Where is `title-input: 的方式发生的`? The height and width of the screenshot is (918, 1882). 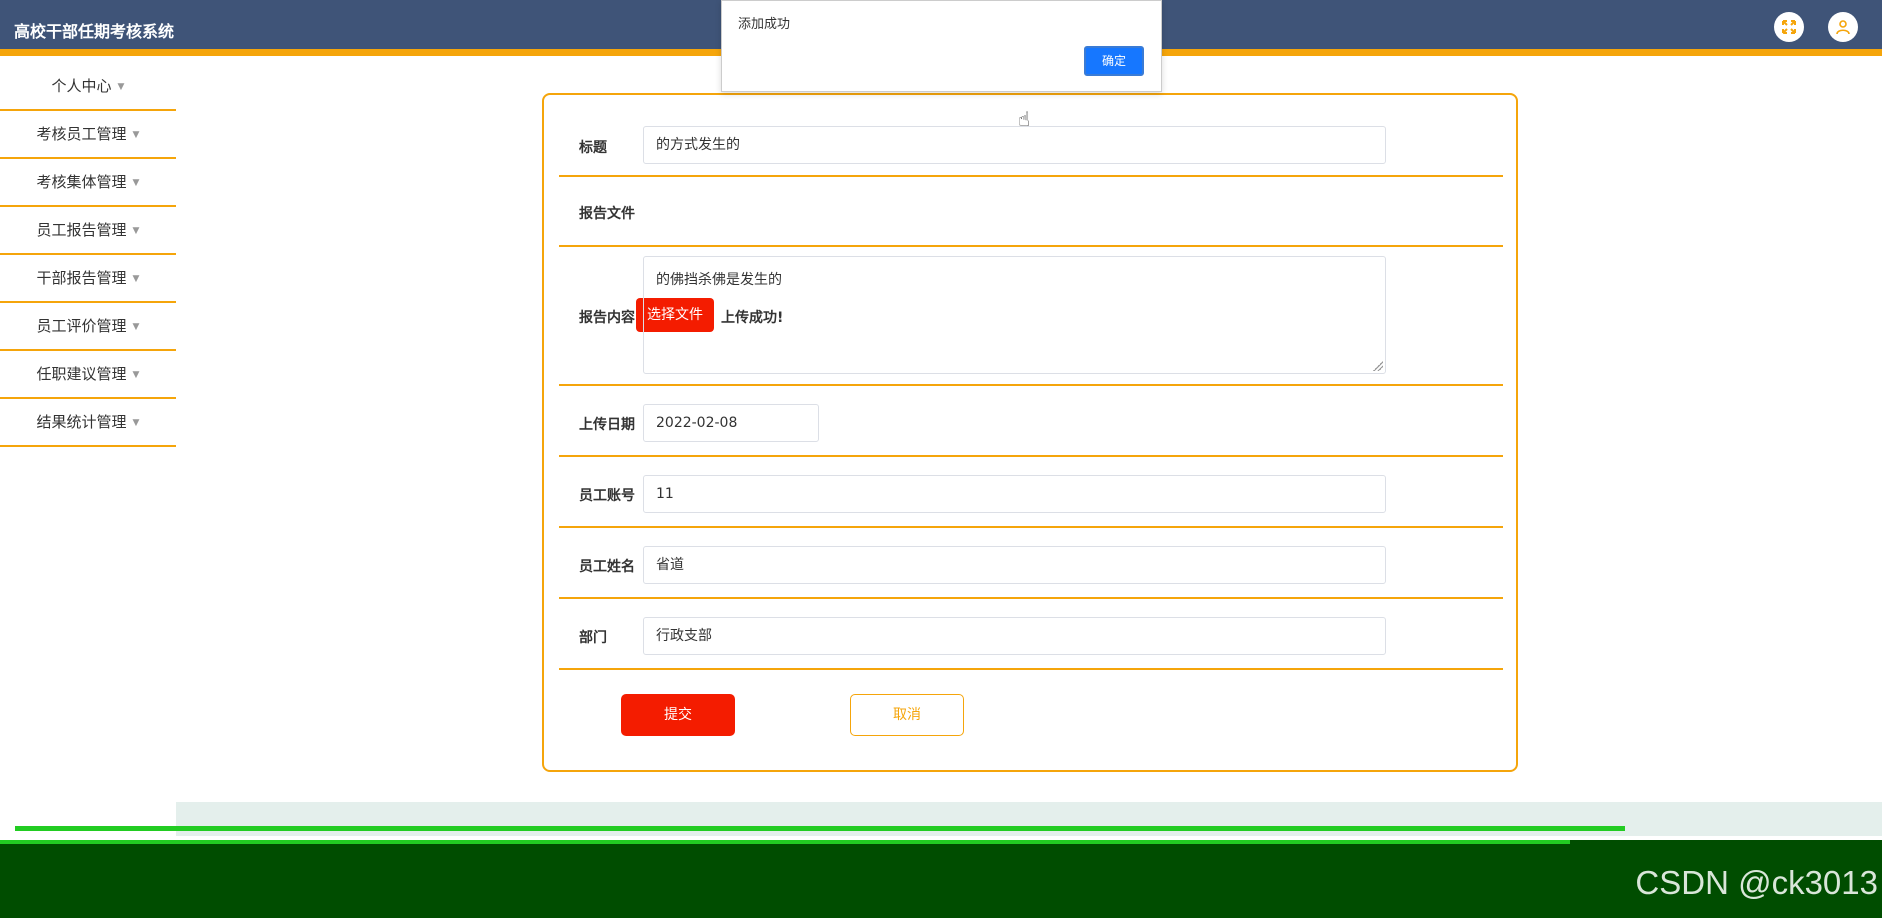 title-input: 的方式发生的 is located at coordinates (1014, 145).